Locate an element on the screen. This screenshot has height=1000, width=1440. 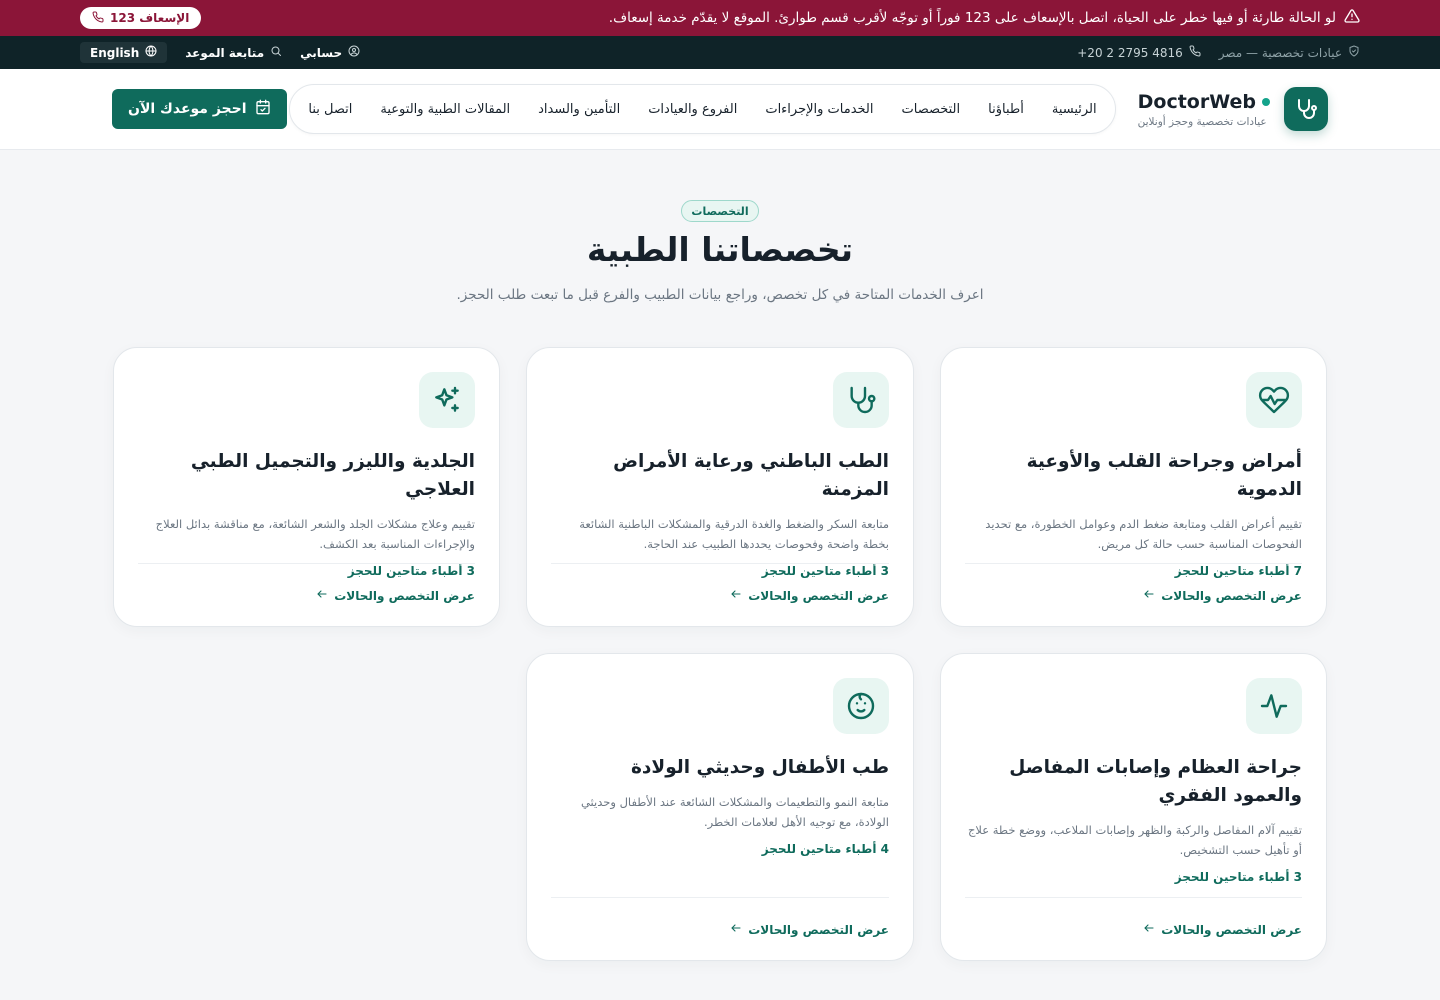
track-label: متابعة الموعد is located at coordinates (225, 52).